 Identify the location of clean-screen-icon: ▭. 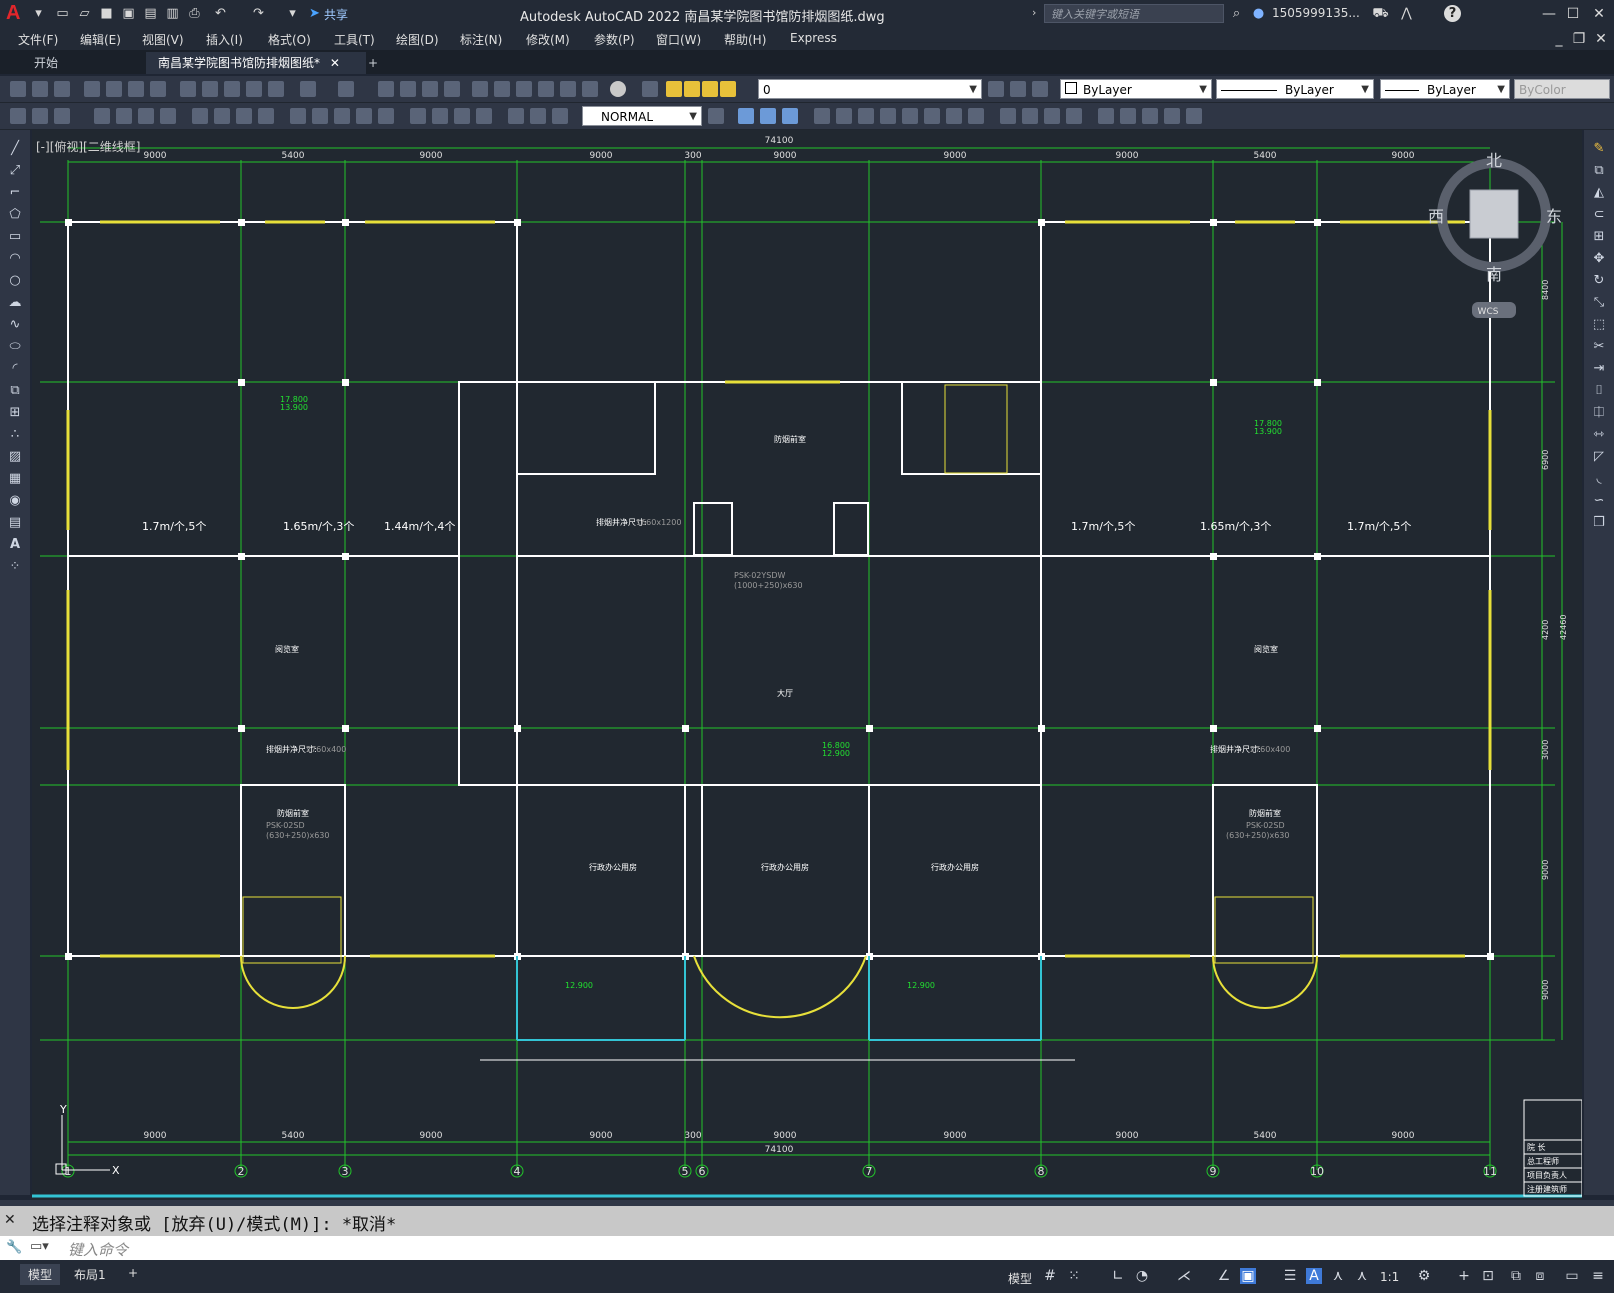
(1572, 1276).